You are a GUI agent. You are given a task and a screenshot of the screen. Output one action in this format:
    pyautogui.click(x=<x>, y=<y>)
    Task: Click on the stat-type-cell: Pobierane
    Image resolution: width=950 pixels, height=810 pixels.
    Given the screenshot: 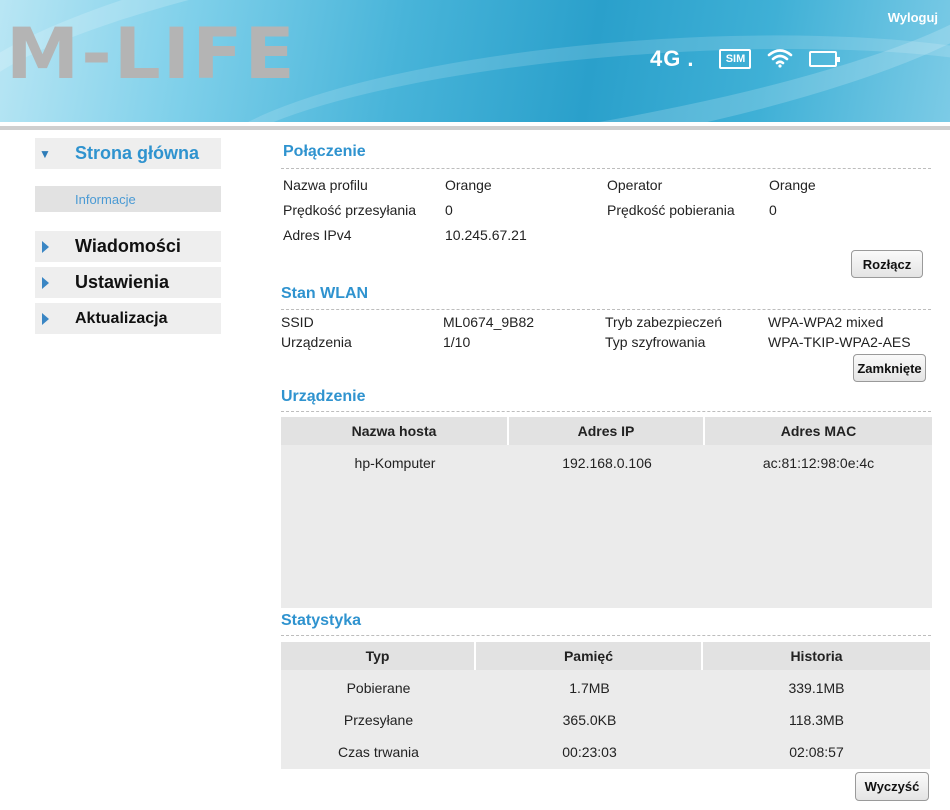 What is the action you would take?
    pyautogui.click(x=378, y=688)
    